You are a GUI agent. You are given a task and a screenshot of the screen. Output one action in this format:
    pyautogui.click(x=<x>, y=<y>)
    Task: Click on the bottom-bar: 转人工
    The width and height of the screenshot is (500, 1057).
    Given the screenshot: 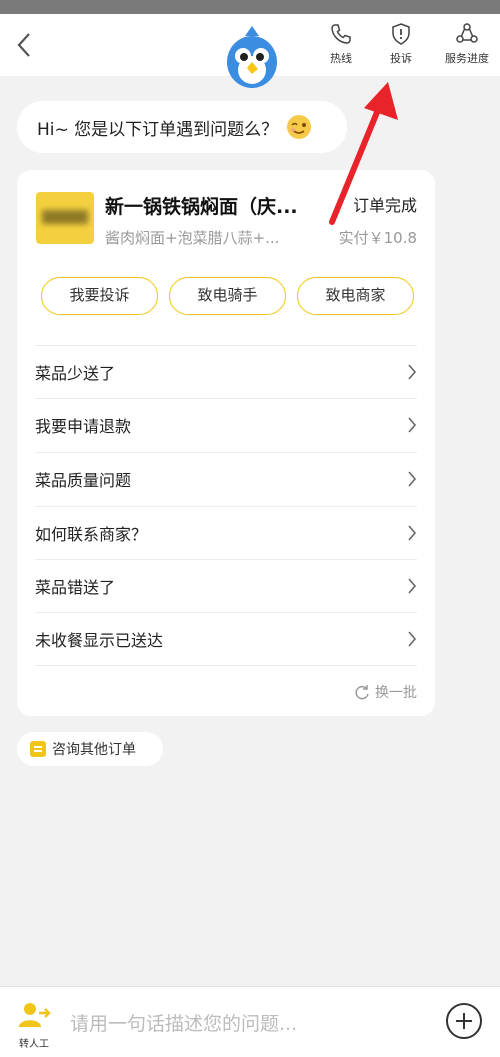 What is the action you would take?
    pyautogui.click(x=250, y=1021)
    